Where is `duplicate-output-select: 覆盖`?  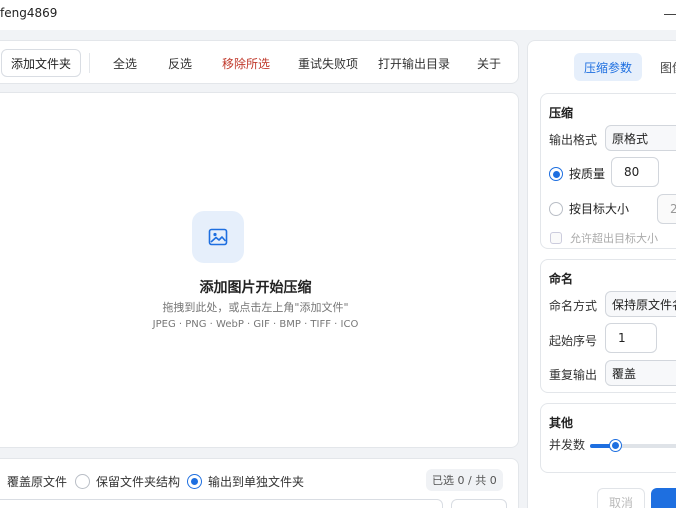 duplicate-output-select: 覆盖 is located at coordinates (640, 373).